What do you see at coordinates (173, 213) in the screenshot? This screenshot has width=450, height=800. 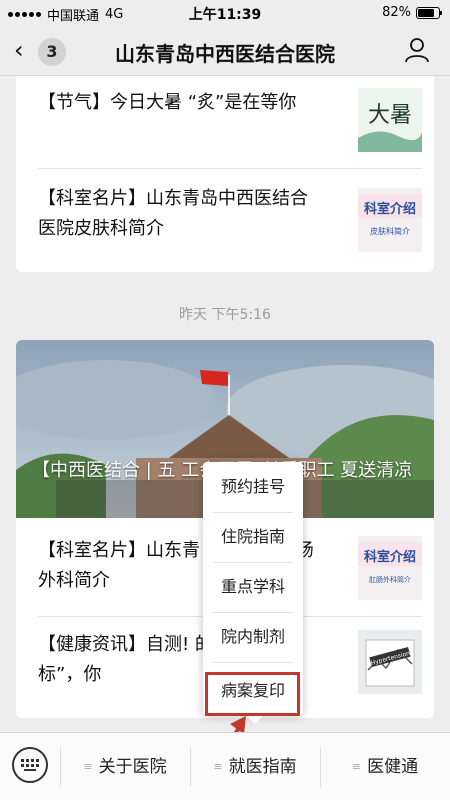 I see `article-title: 【科室名片】山东青岛中西医结合医院皮肤科简介` at bounding box center [173, 213].